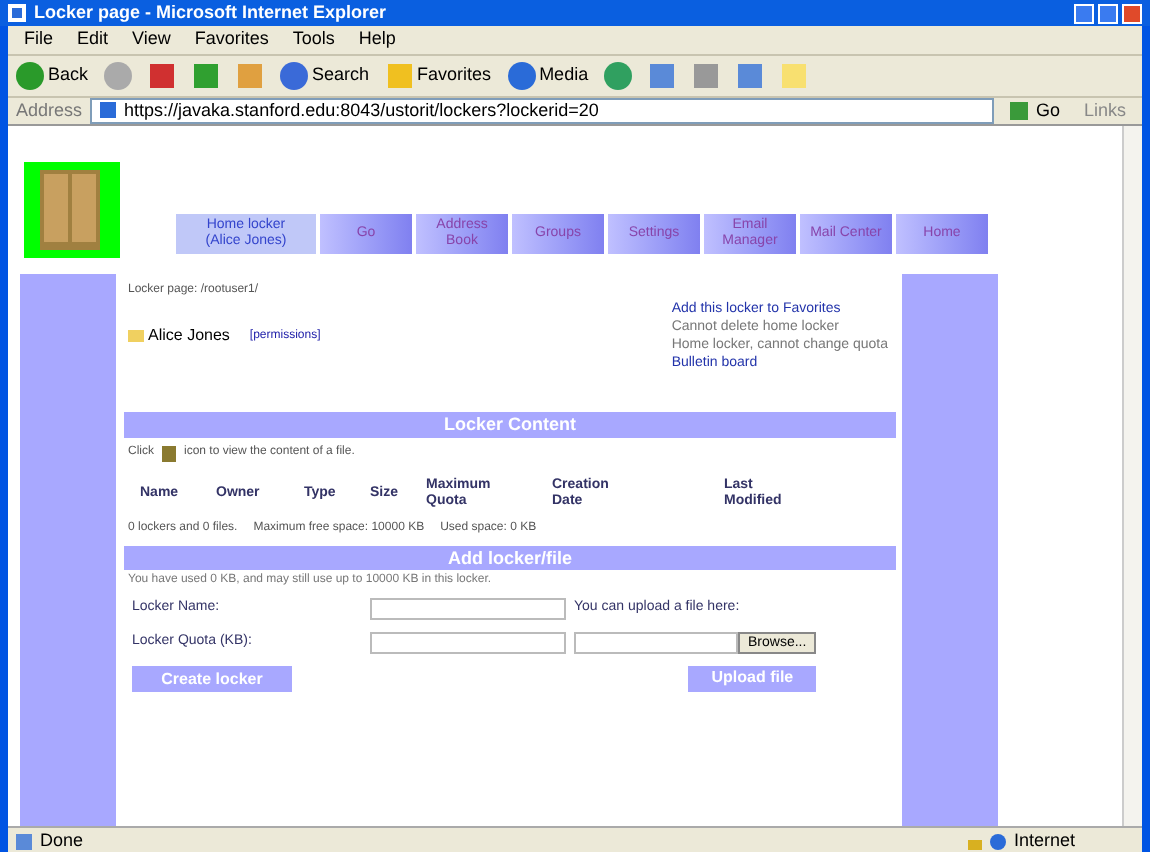 This screenshot has height=852, width=1150. What do you see at coordinates (1132, 13) in the screenshot?
I see `close-button` at bounding box center [1132, 13].